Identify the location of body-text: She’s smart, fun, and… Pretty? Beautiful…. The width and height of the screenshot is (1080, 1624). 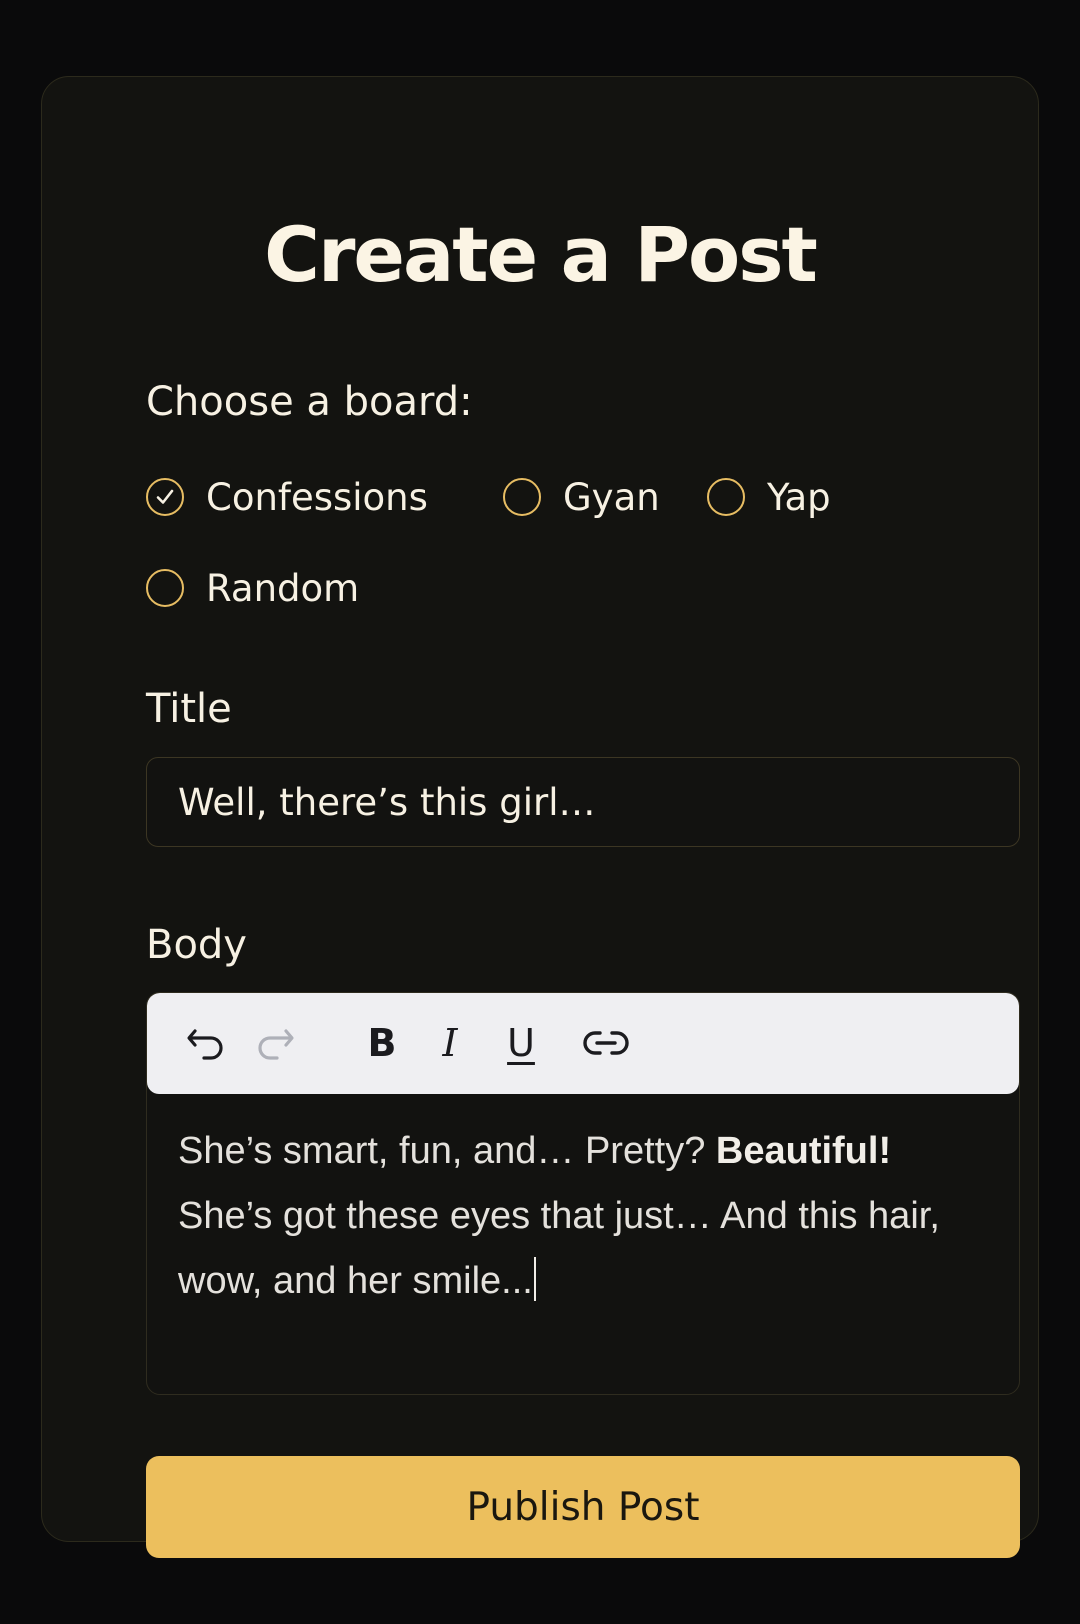
(583, 1216).